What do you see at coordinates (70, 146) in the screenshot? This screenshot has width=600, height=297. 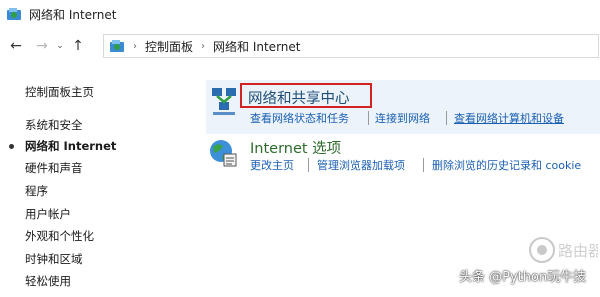 I see `sidebar-item-network-internet: 网络和 Internet` at bounding box center [70, 146].